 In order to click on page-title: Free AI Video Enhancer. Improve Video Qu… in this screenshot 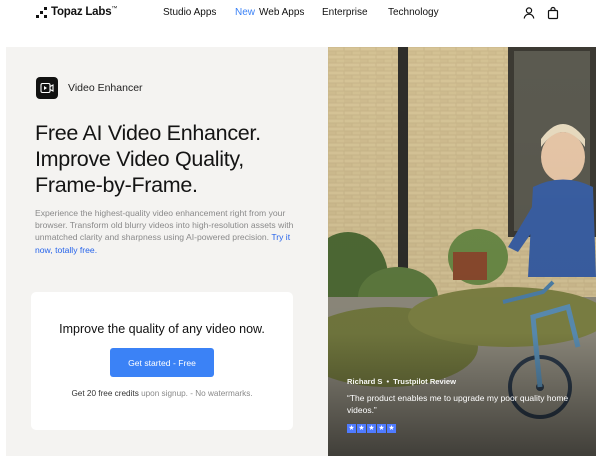, I will do `click(180, 159)`.